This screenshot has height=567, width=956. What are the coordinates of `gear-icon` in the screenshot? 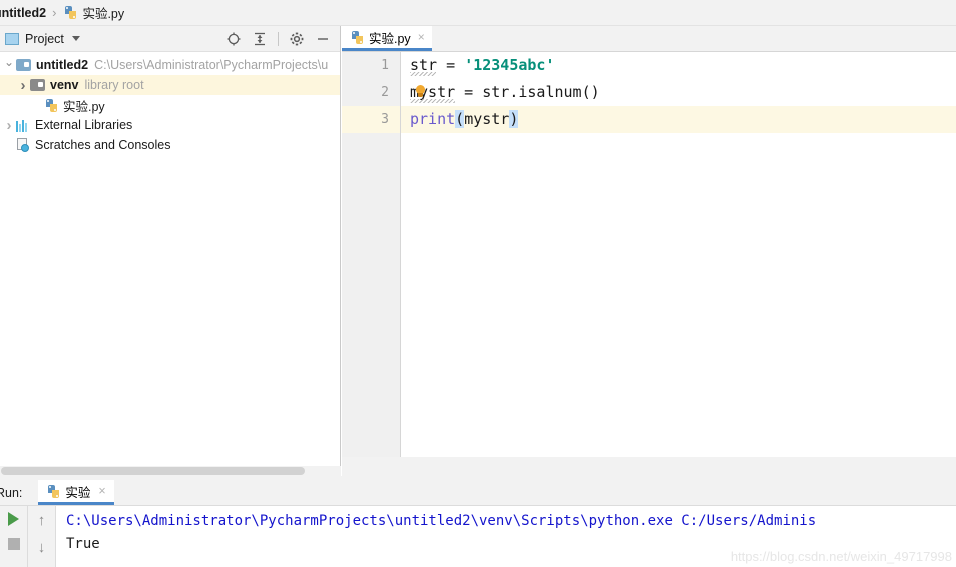 It's located at (297, 39).